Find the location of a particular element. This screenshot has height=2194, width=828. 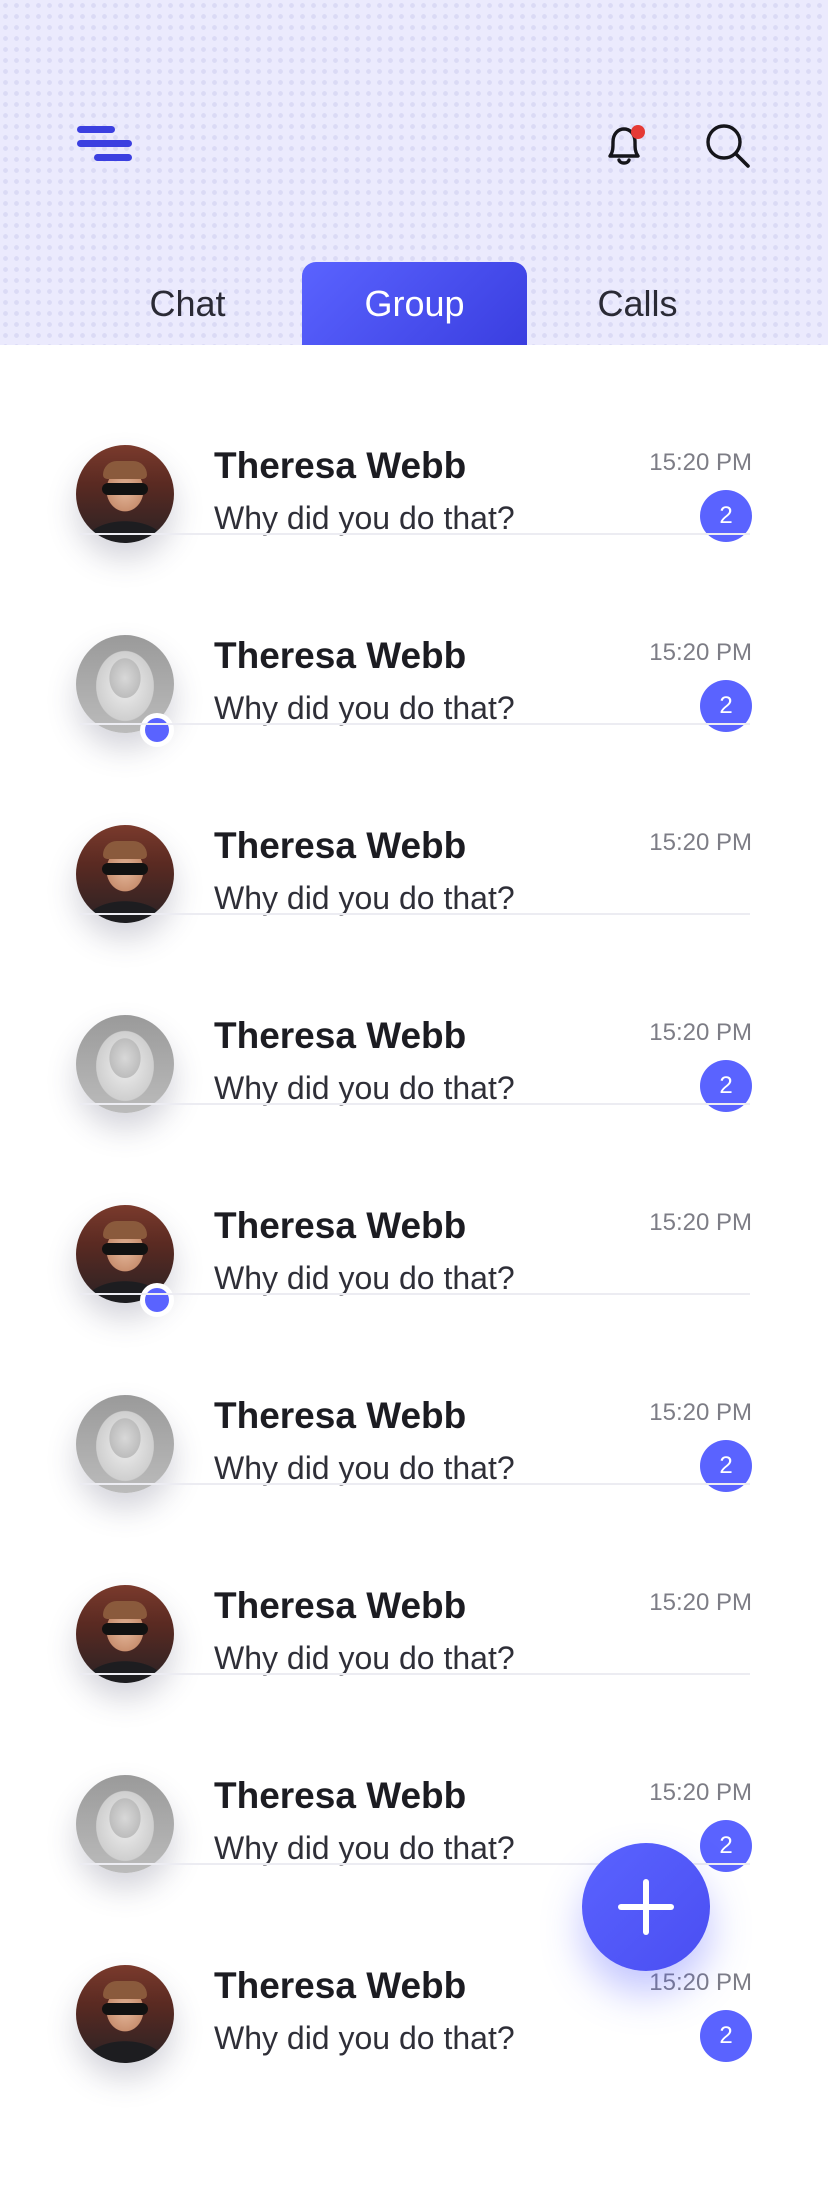

tab-label: Chat is located at coordinates (187, 303).